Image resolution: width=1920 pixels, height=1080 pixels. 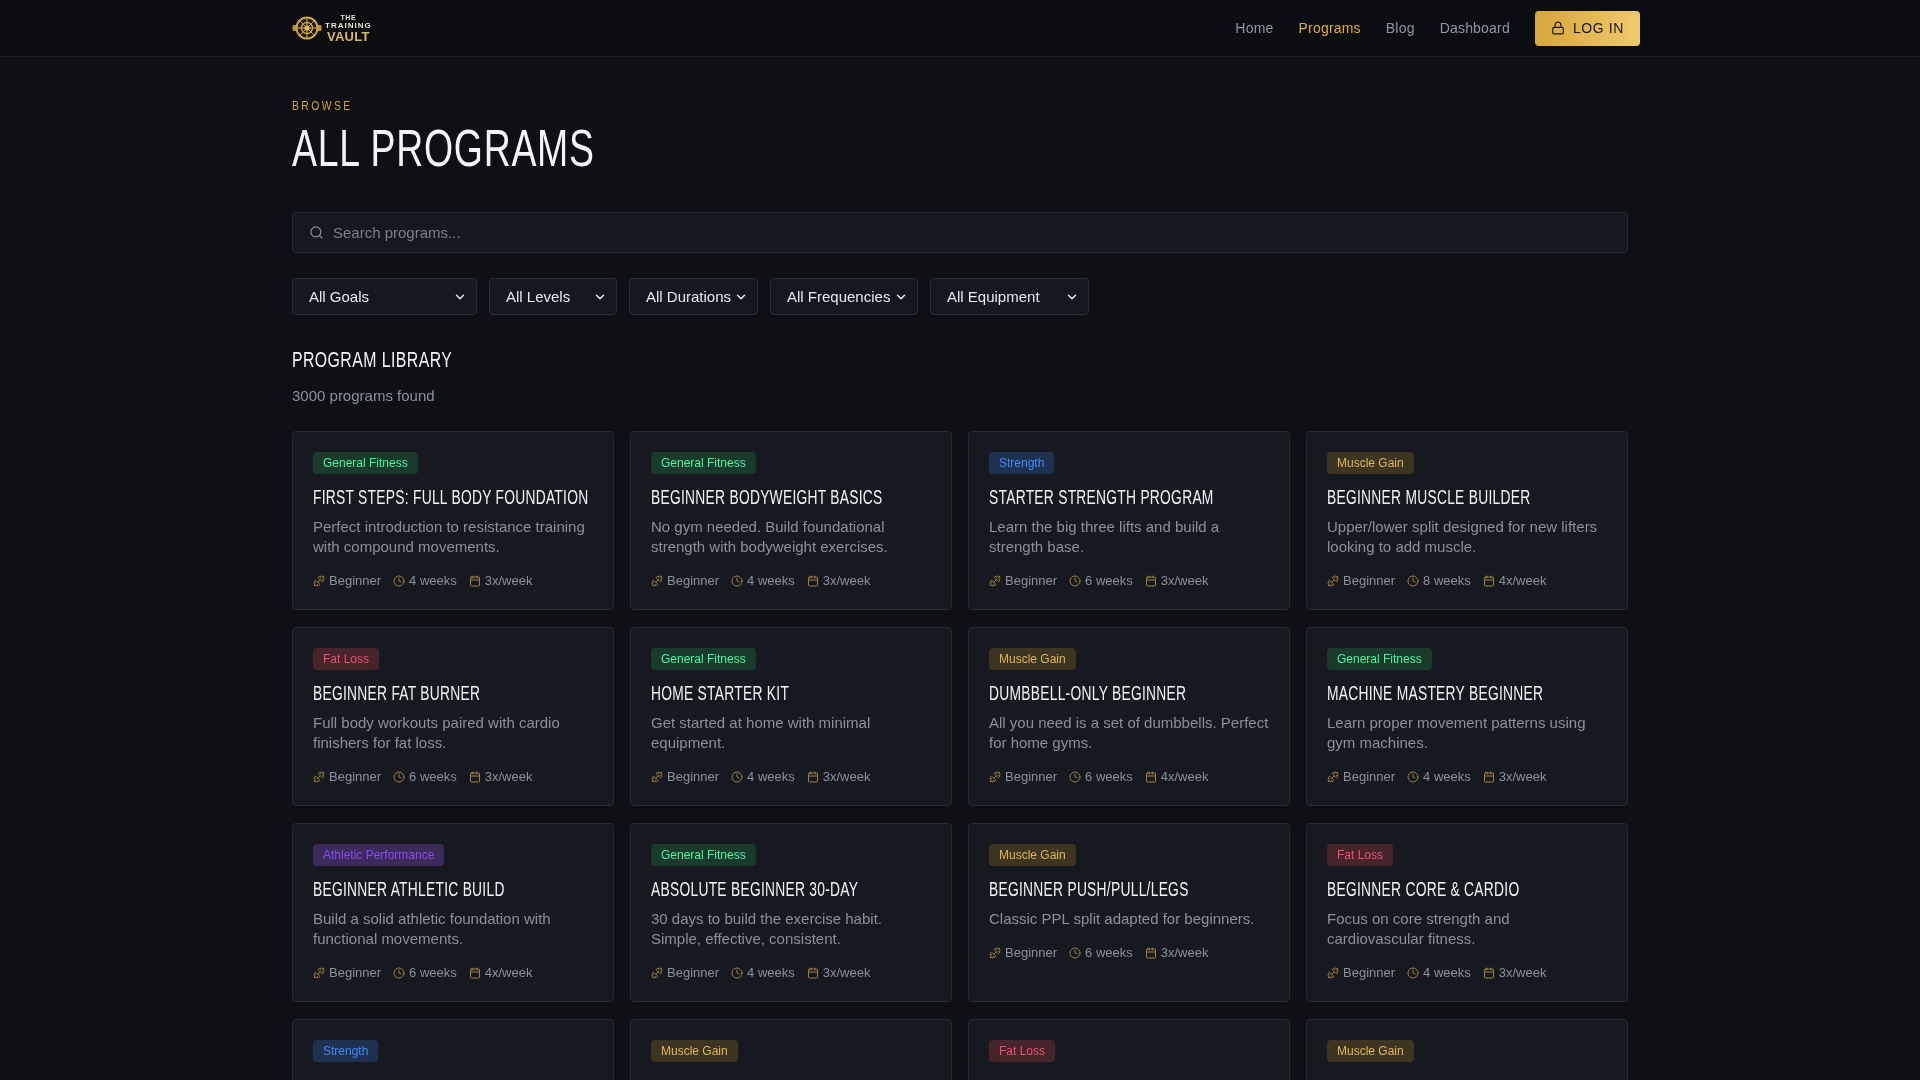 What do you see at coordinates (1467, 716) in the screenshot?
I see `program-card: General Fitness MACHINE MASTERY BEGINNER Learn proper movement patterns using gym machines. Beginner 4 weeks 3x/week` at bounding box center [1467, 716].